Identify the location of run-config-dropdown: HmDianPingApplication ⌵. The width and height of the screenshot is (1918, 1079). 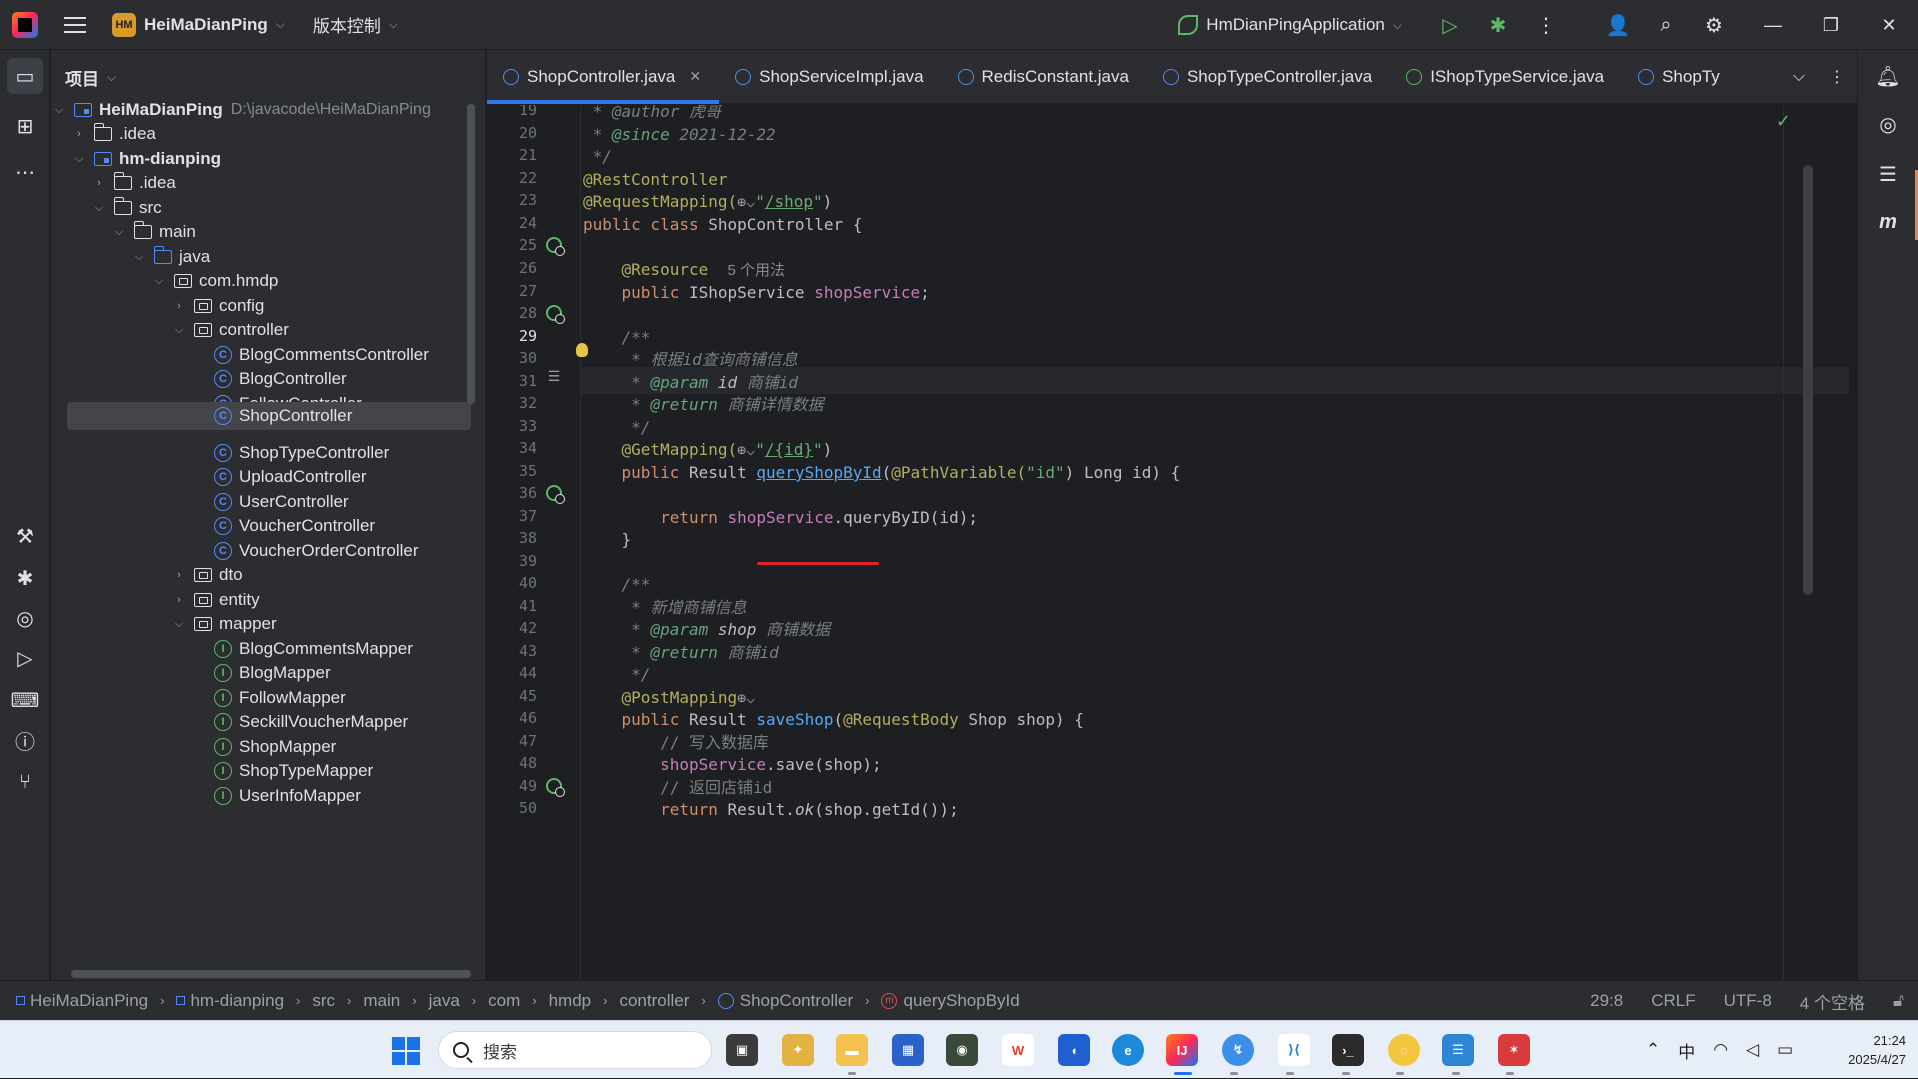
(1290, 25).